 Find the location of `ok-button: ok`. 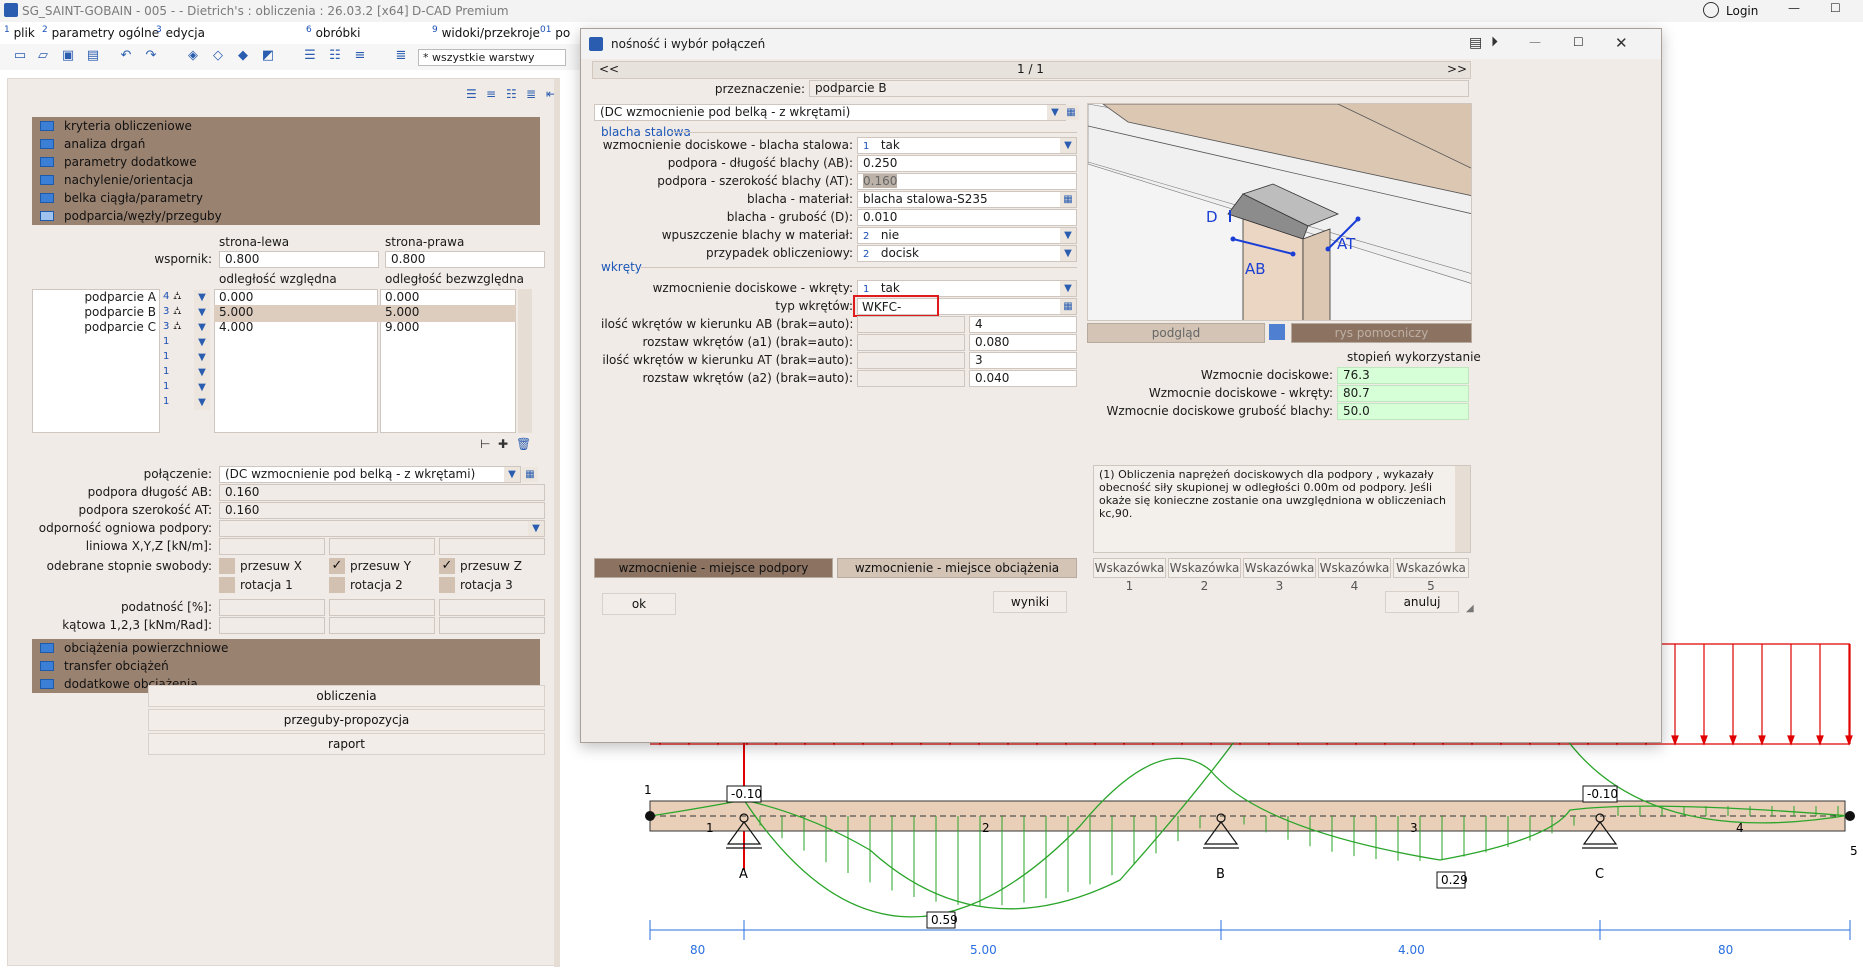

ok-button: ok is located at coordinates (639, 604).